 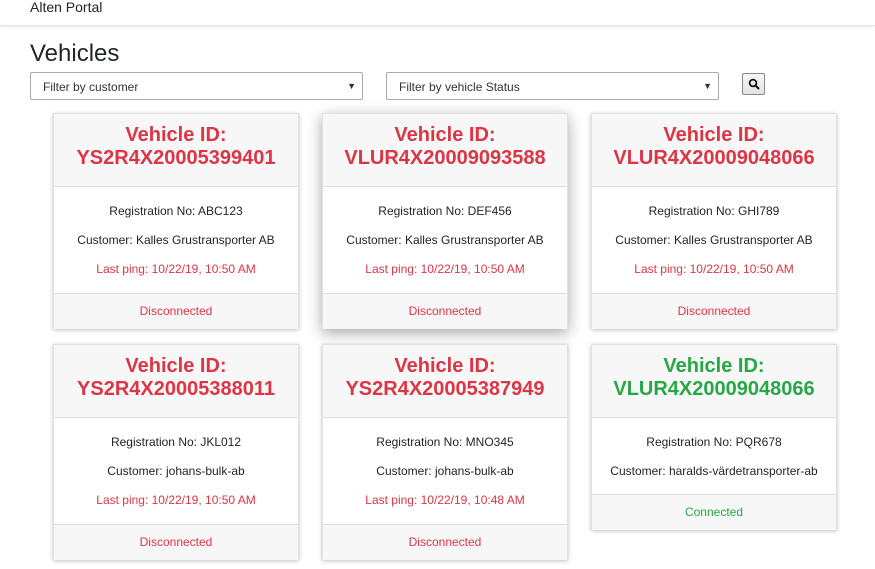 I want to click on customer-filter-placeholder: Filter by customer, so click(x=91, y=87).